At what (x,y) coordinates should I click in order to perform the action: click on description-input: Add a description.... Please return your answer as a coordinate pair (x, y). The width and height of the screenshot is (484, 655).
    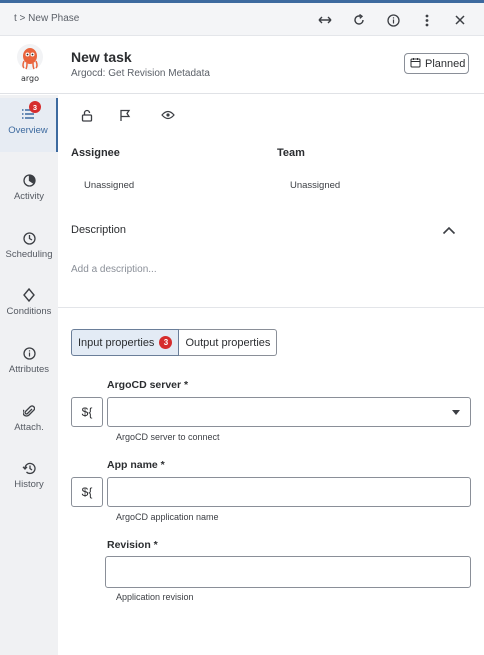
    Looking at the image, I should click on (114, 269).